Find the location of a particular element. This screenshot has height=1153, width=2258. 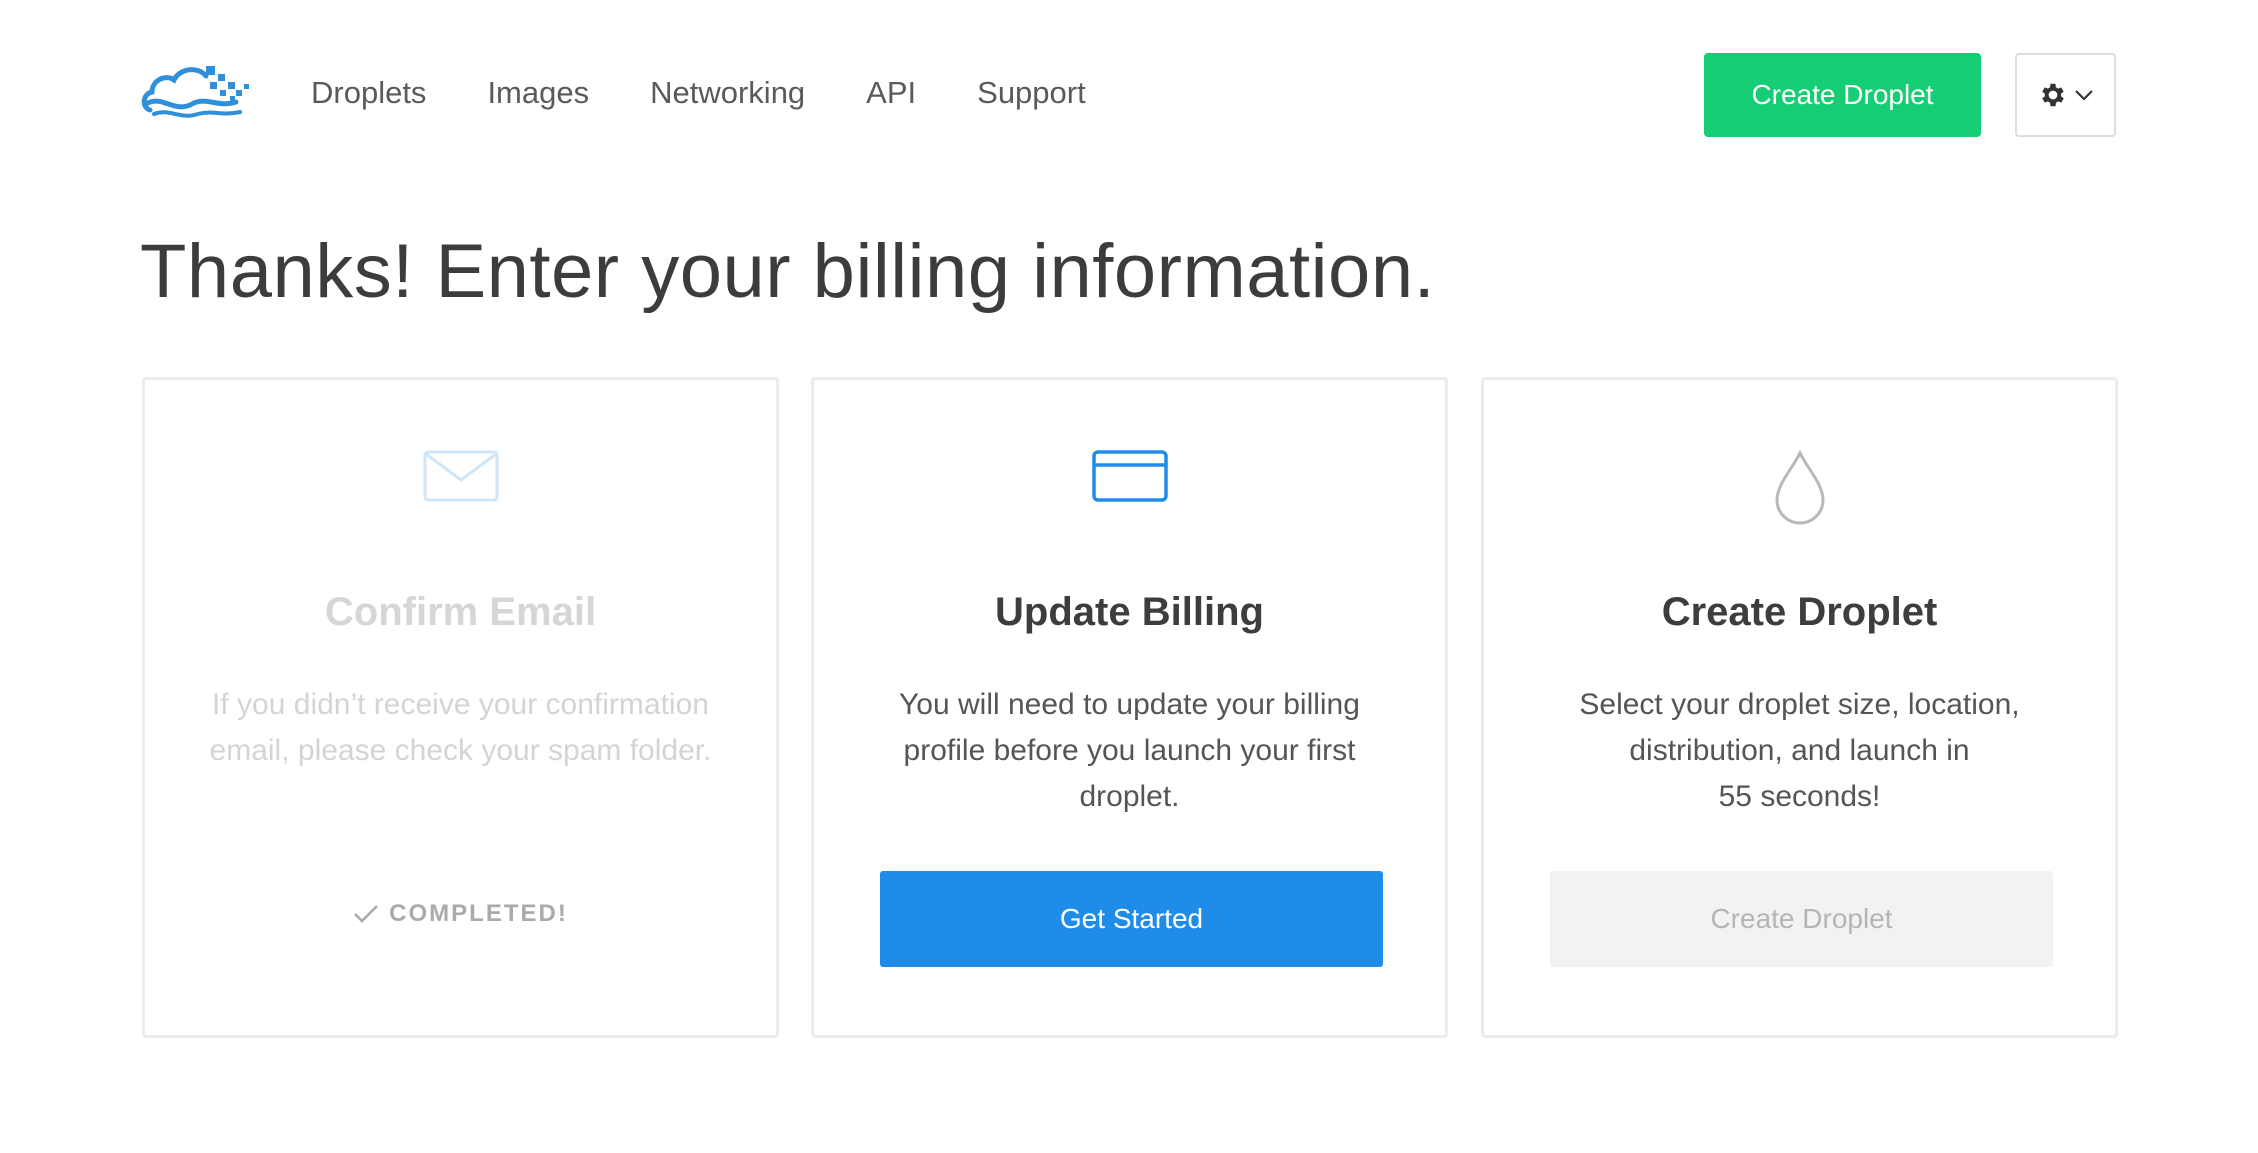

description-line: 55 seconds! is located at coordinates (1799, 796).